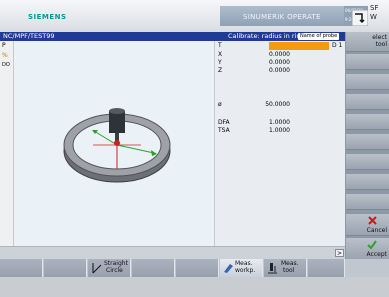 The width and height of the screenshot is (389, 297). Describe the element at coordinates (117, 145) in the screenshot. I see `ring-calibration-illustration` at that location.